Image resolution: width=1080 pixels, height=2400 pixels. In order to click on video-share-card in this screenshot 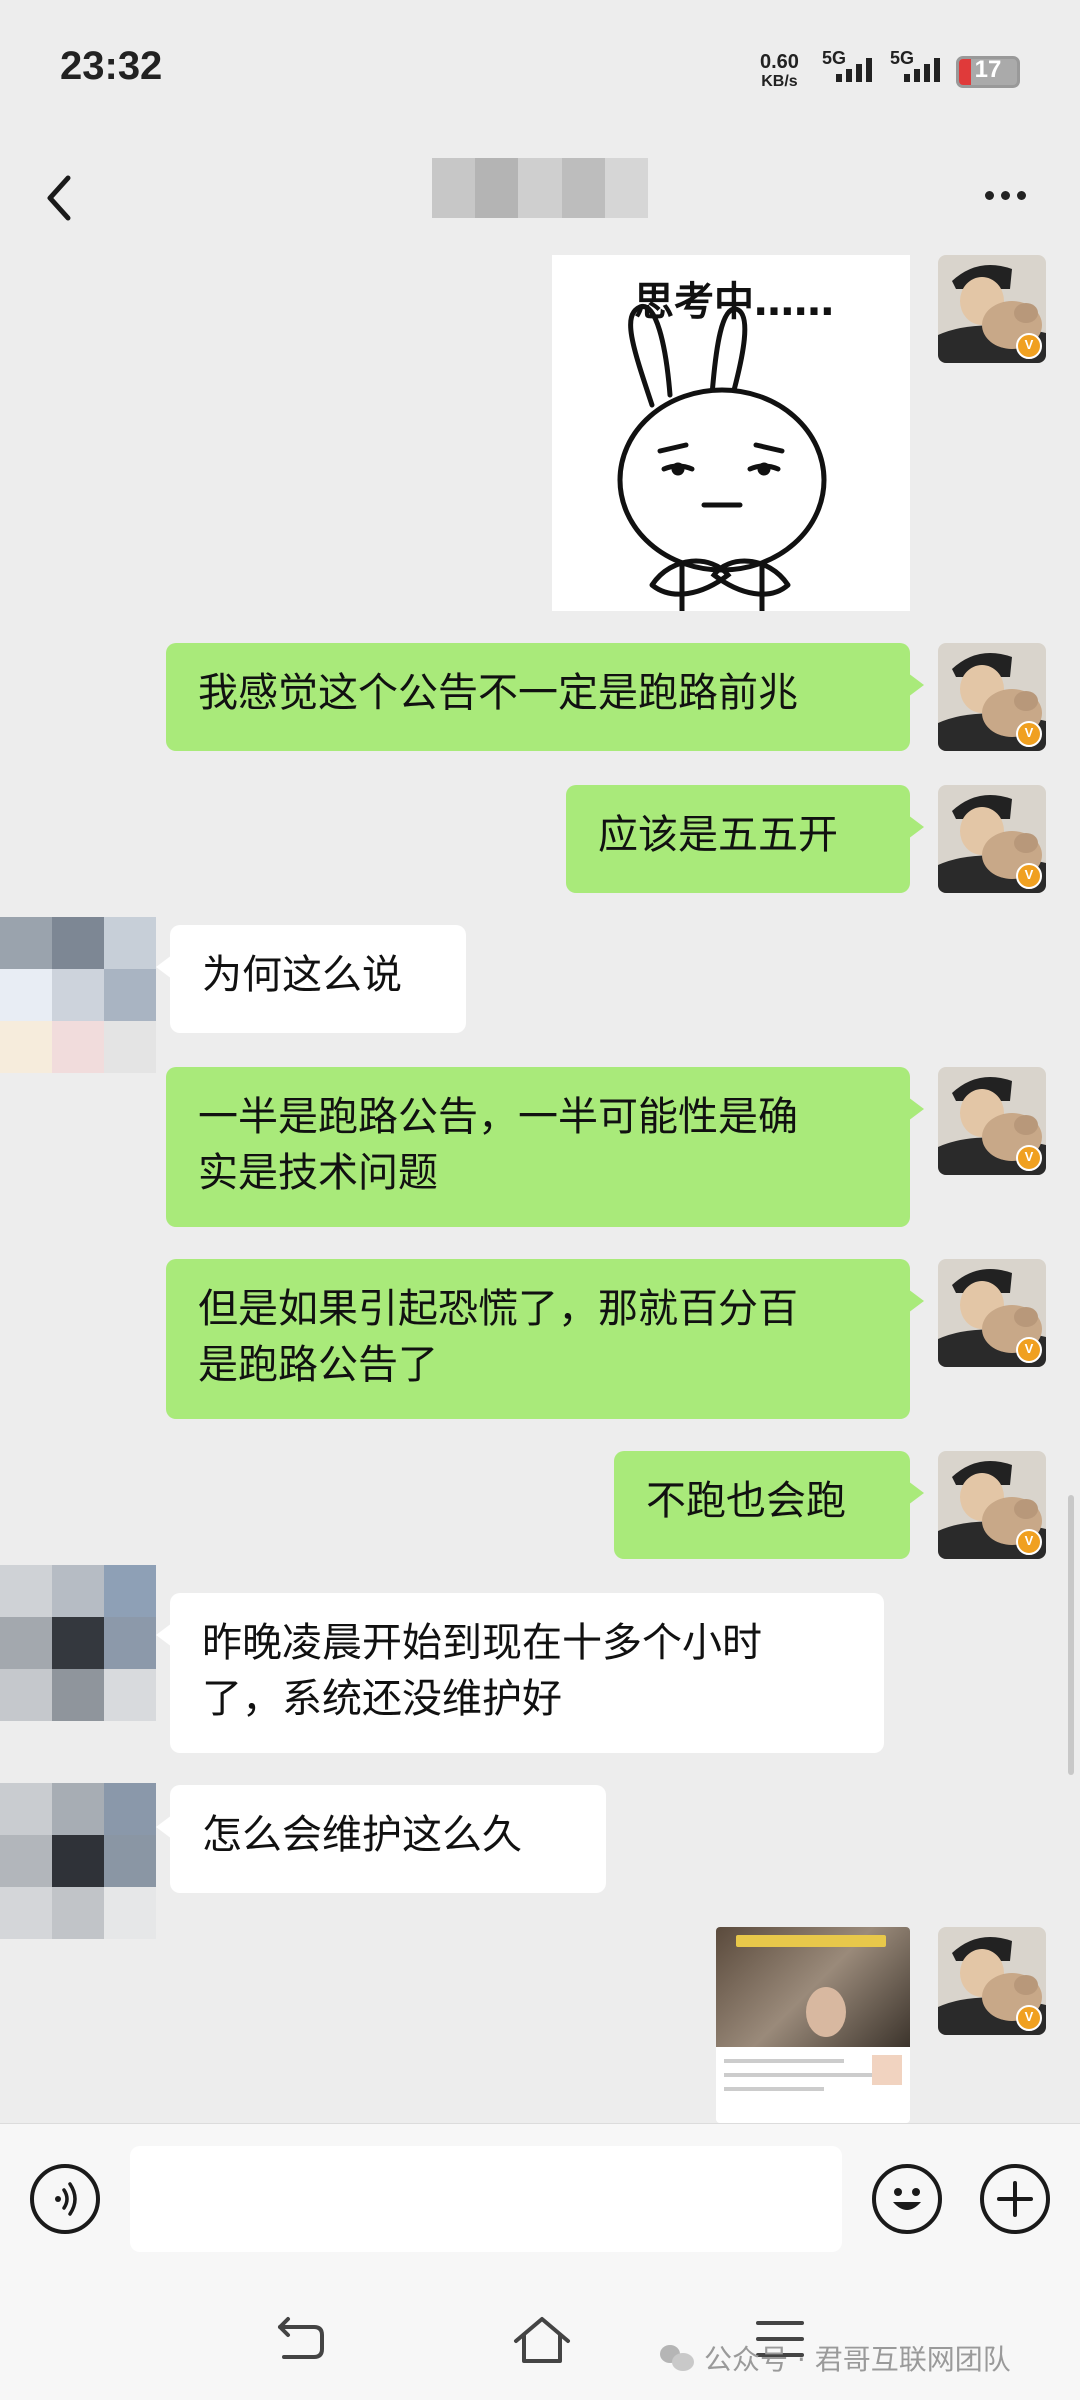, I will do `click(813, 2025)`.